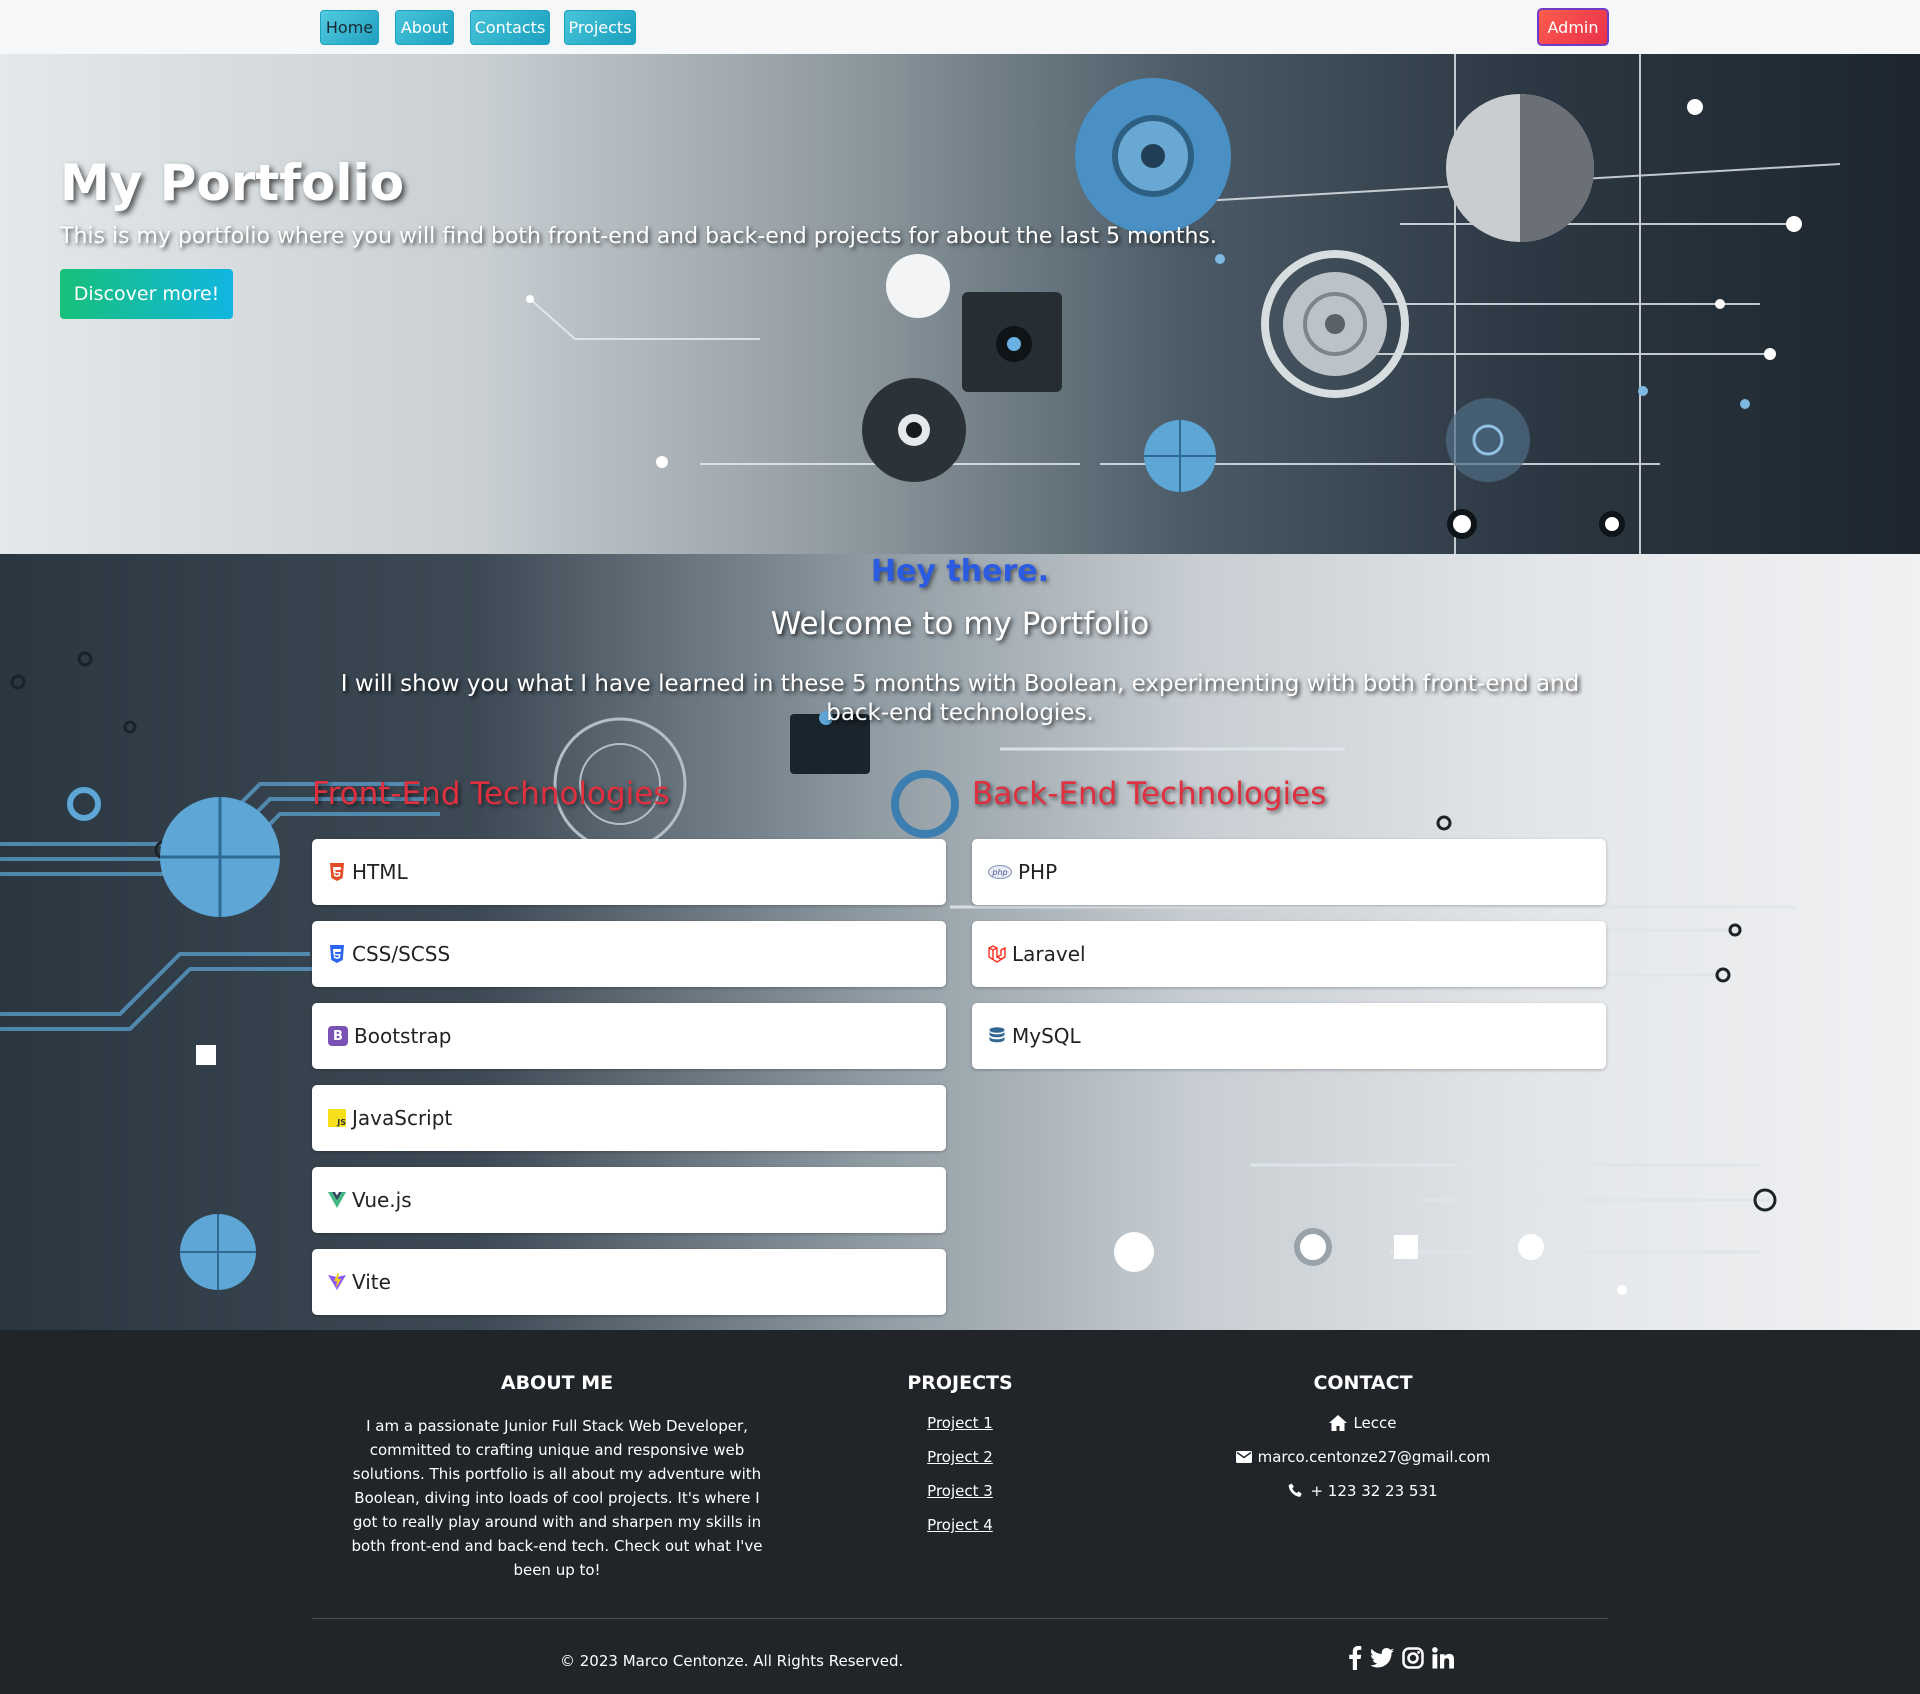 This screenshot has width=1920, height=1694. I want to click on nav-about-button: About, so click(424, 27).